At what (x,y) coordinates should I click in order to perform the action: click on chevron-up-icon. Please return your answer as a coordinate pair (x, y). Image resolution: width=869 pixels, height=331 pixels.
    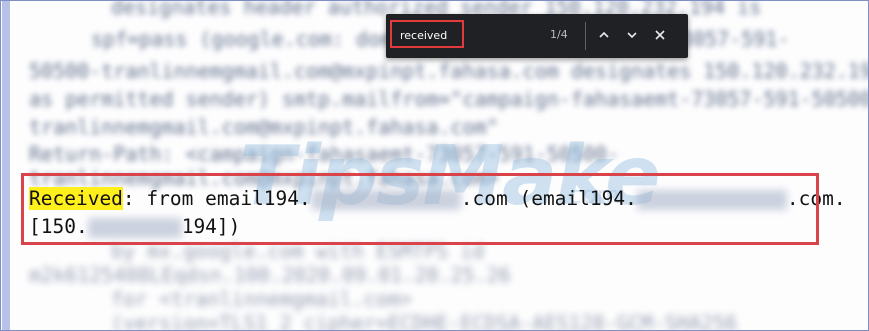
    Looking at the image, I should click on (604, 34).